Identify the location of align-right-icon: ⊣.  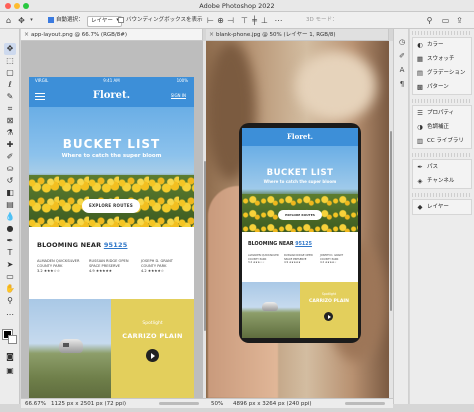
(230, 20).